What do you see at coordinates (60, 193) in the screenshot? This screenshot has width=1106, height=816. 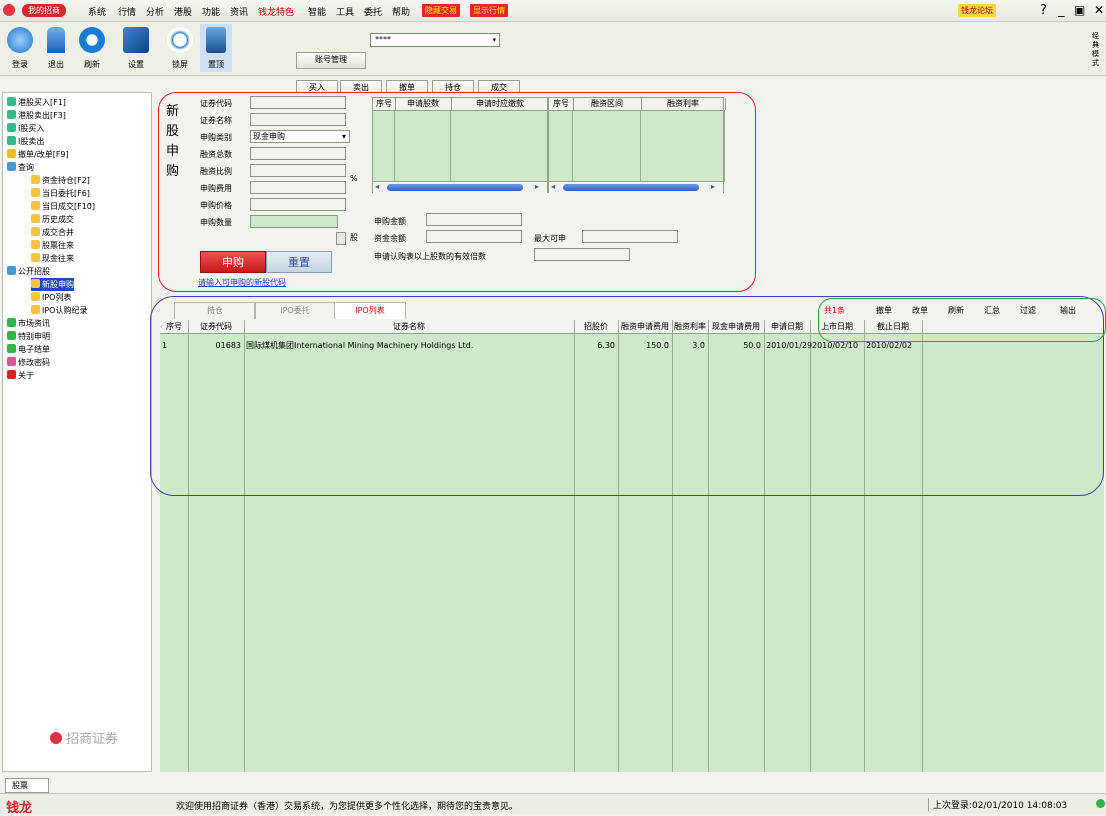 I see `tree-item: 当日委托[F6]` at bounding box center [60, 193].